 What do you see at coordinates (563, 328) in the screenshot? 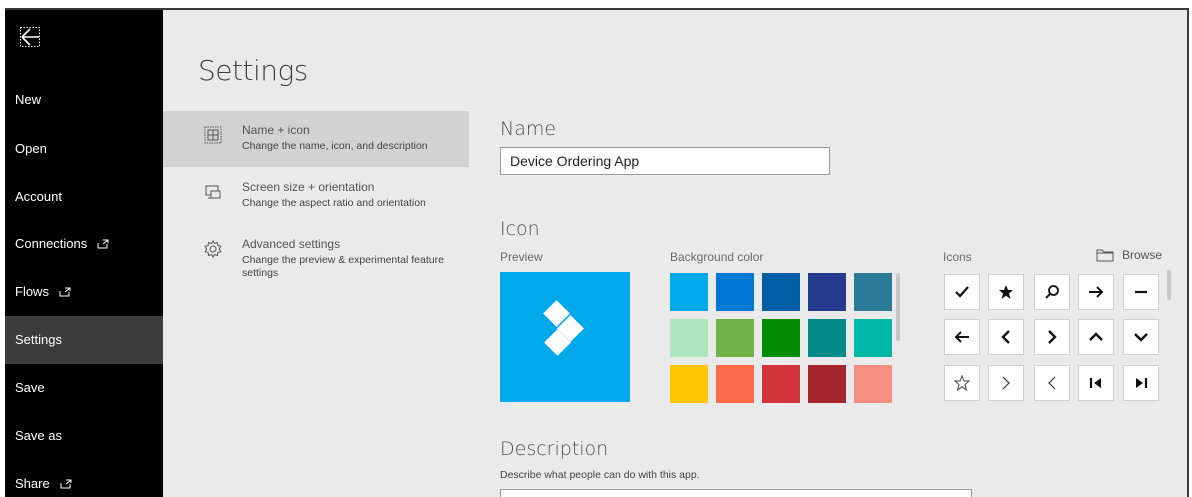
I see `app-logo-icon` at bounding box center [563, 328].